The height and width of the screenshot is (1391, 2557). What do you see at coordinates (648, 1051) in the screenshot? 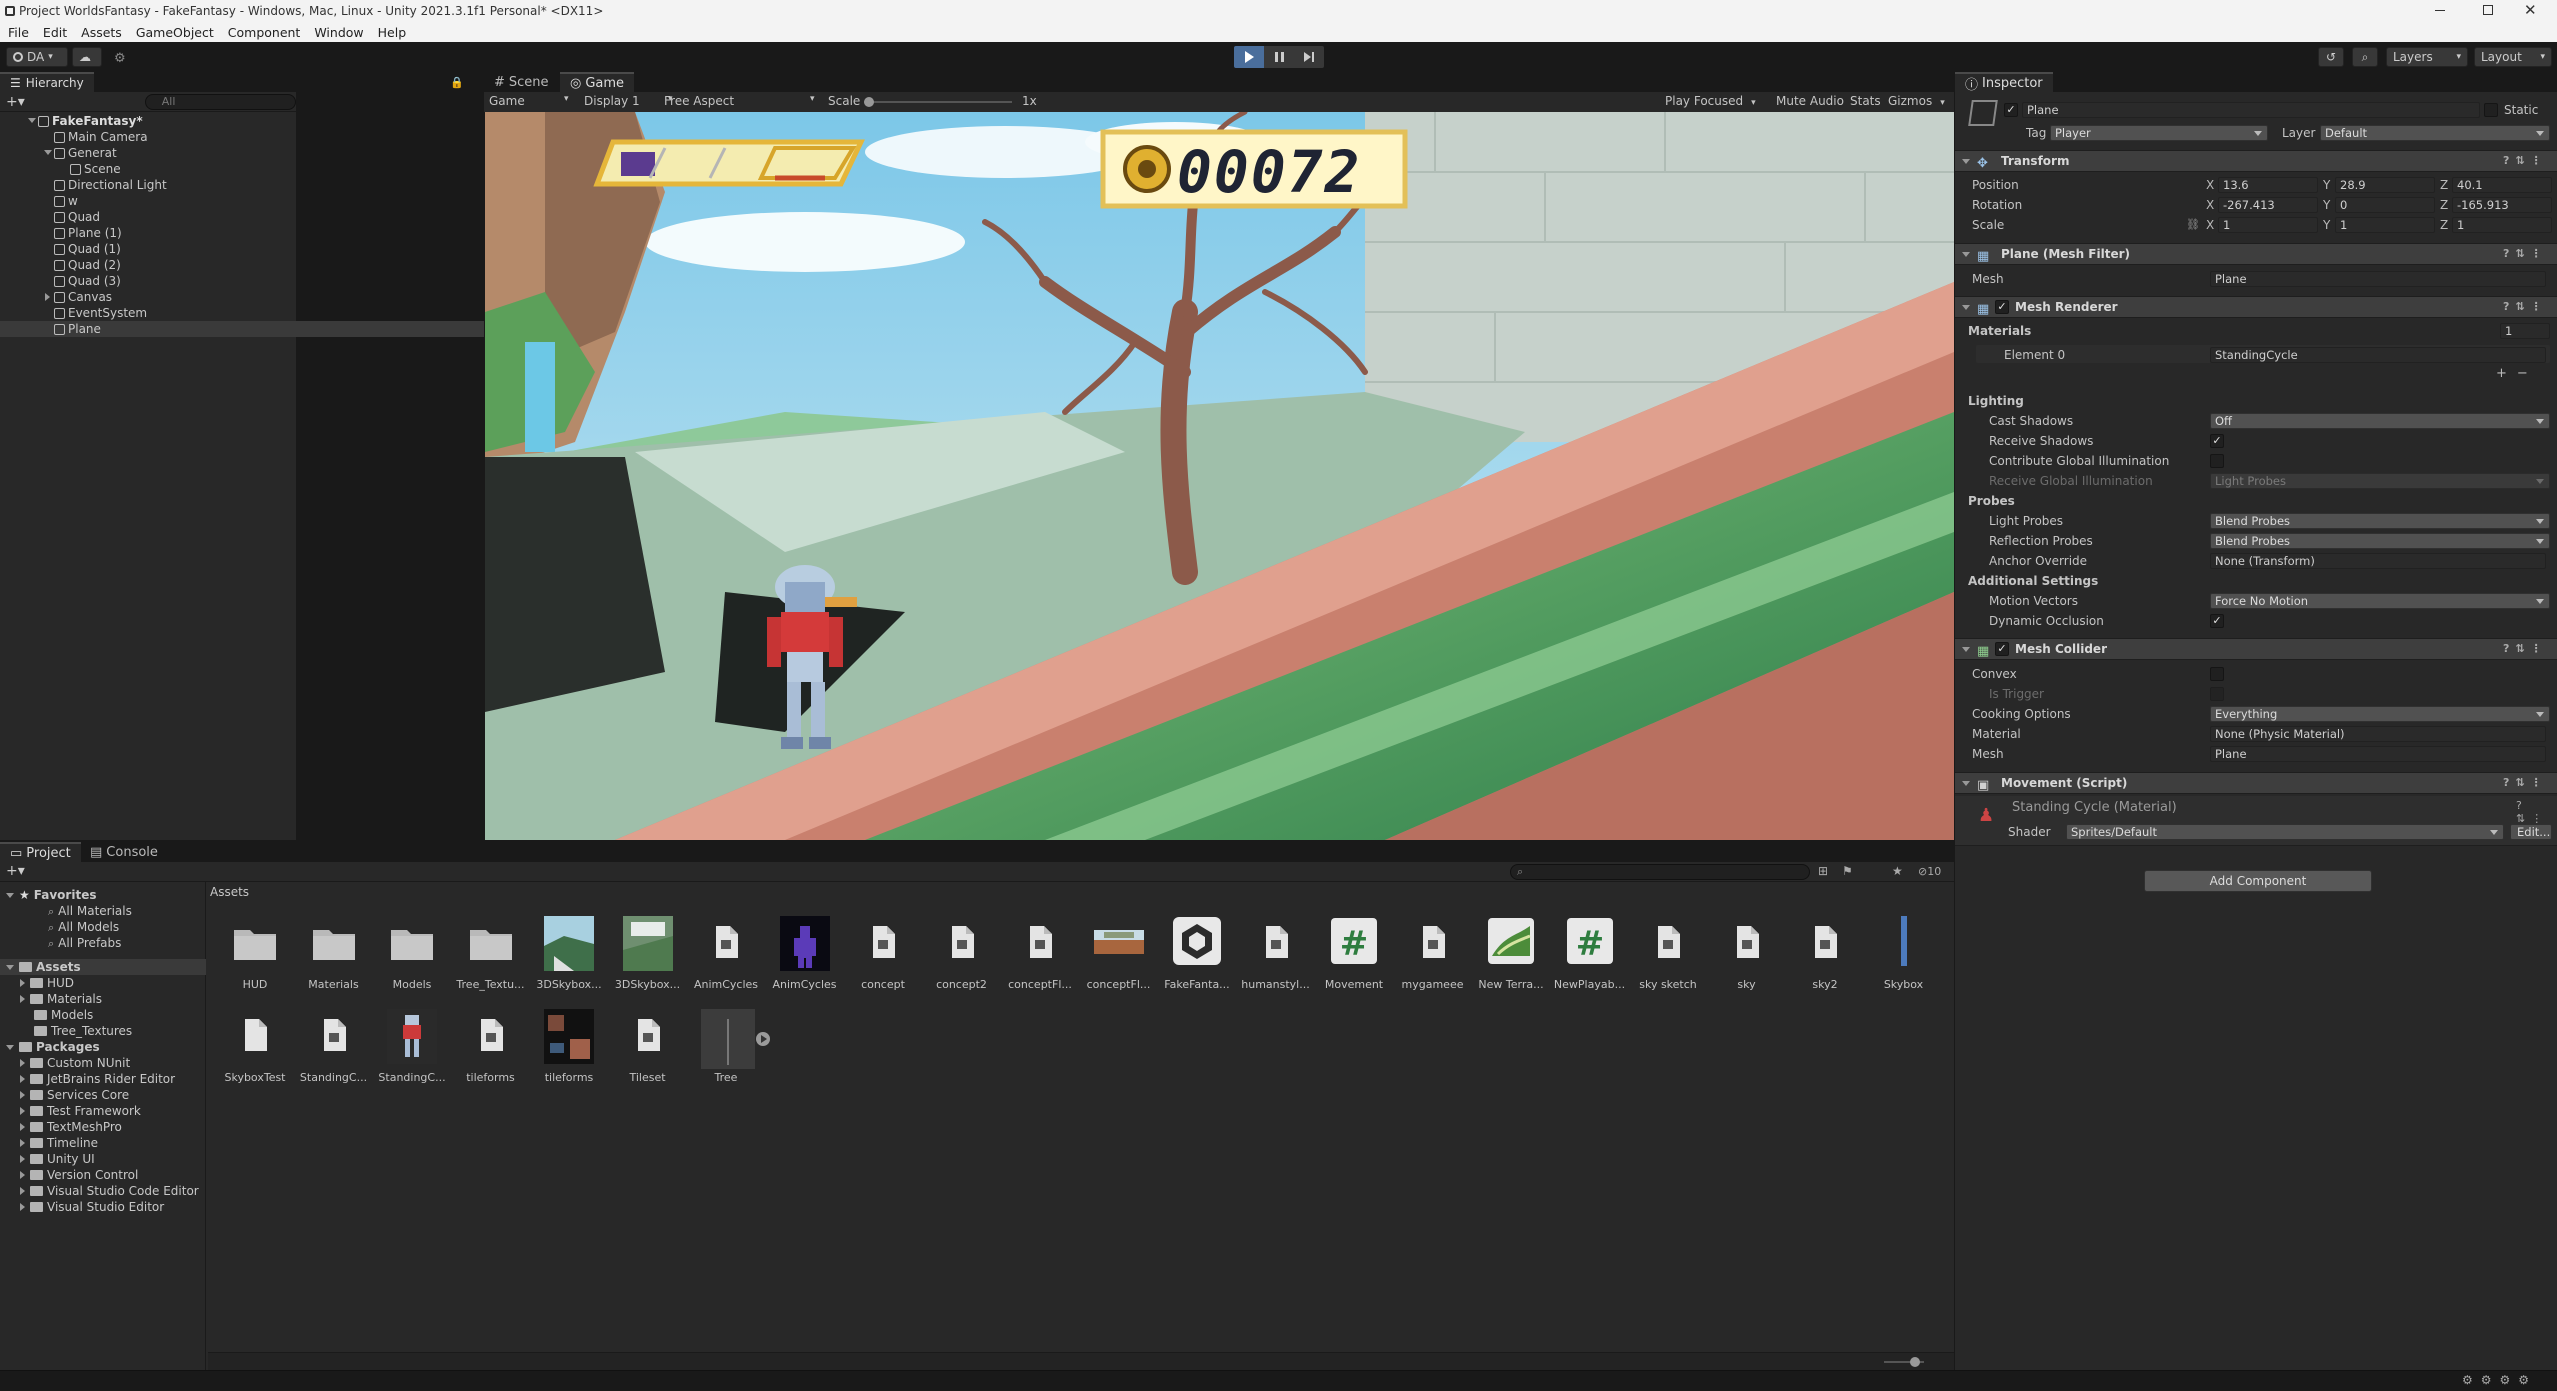
I see `asset-item: Tileset` at bounding box center [648, 1051].